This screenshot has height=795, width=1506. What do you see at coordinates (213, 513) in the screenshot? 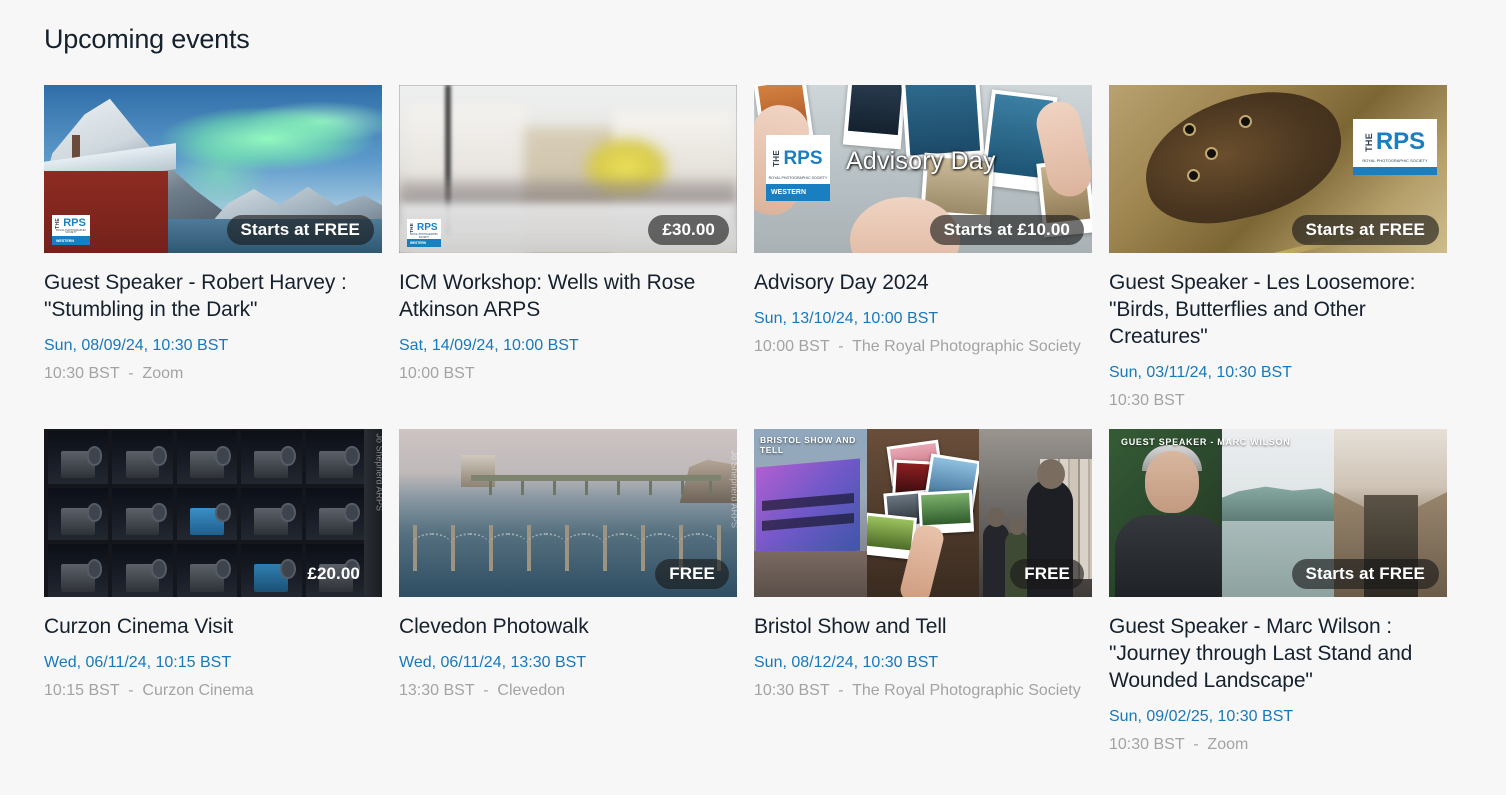
I see `event-thumbnail: Jo Shepherd ARPS £20.00` at bounding box center [213, 513].